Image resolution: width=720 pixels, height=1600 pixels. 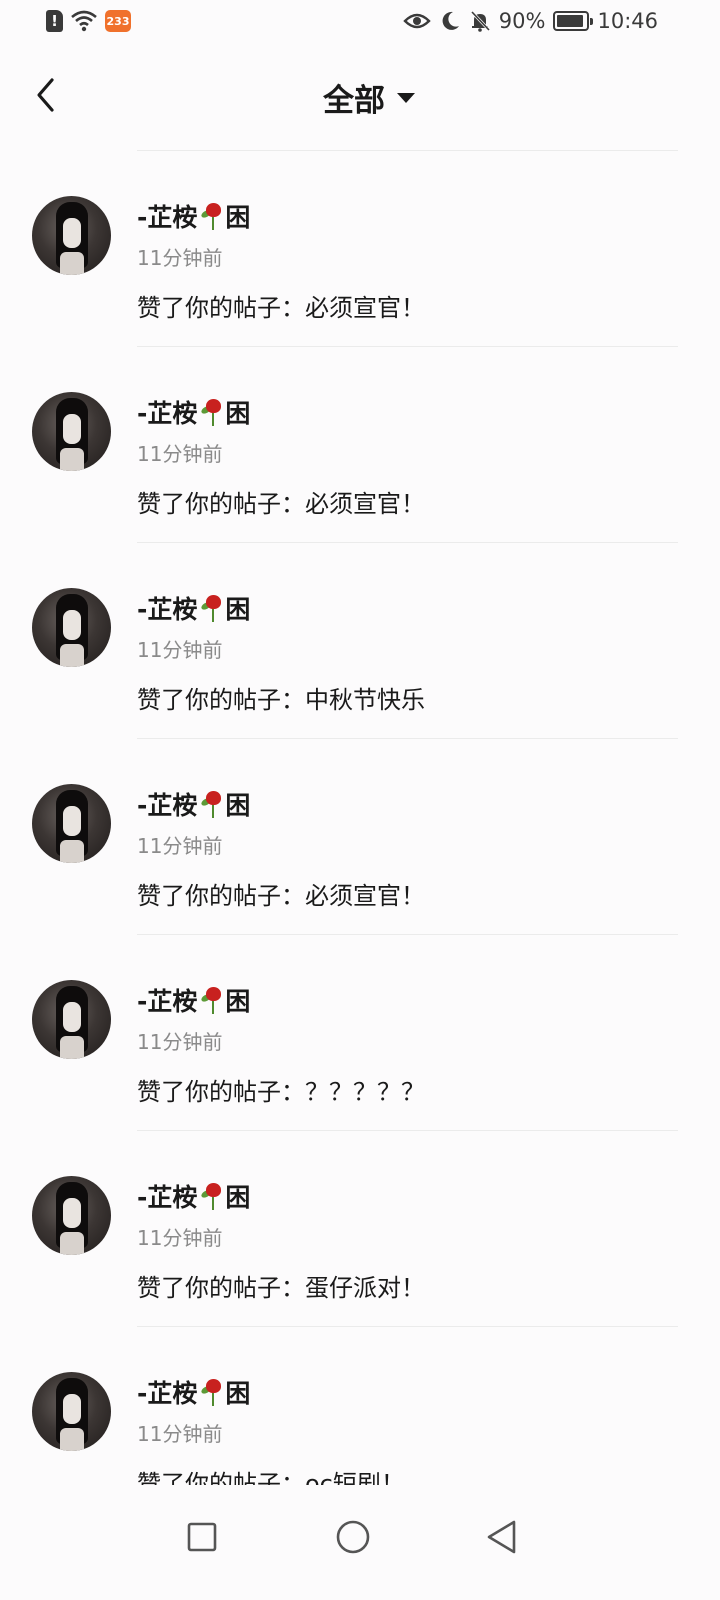 I want to click on navigation-bar, so click(x=360, y=1542).